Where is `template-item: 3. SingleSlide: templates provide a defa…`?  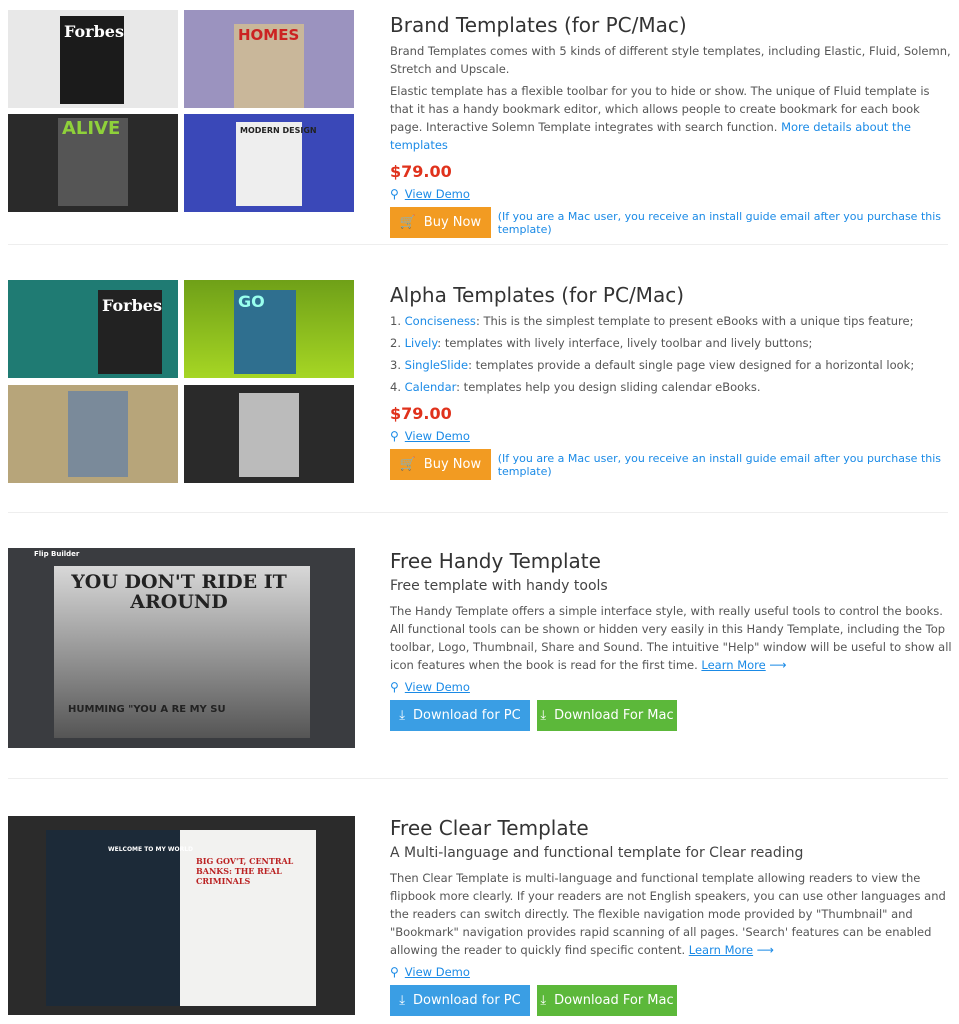
template-item: 3. SingleSlide: templates provide a defa… is located at coordinates (652, 365).